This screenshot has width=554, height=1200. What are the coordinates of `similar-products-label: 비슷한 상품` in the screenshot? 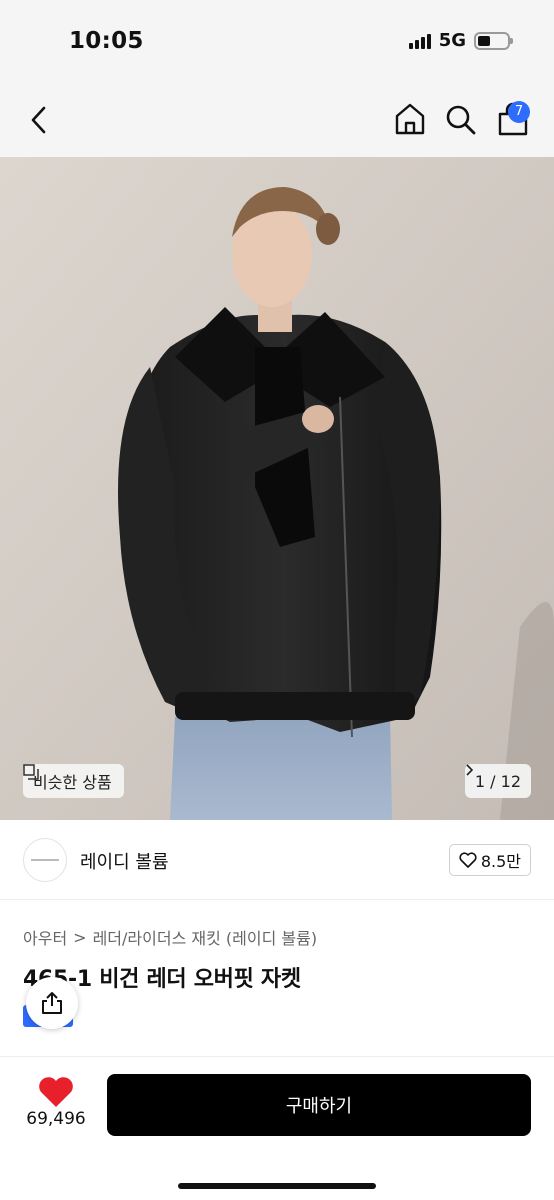 It's located at (72, 782).